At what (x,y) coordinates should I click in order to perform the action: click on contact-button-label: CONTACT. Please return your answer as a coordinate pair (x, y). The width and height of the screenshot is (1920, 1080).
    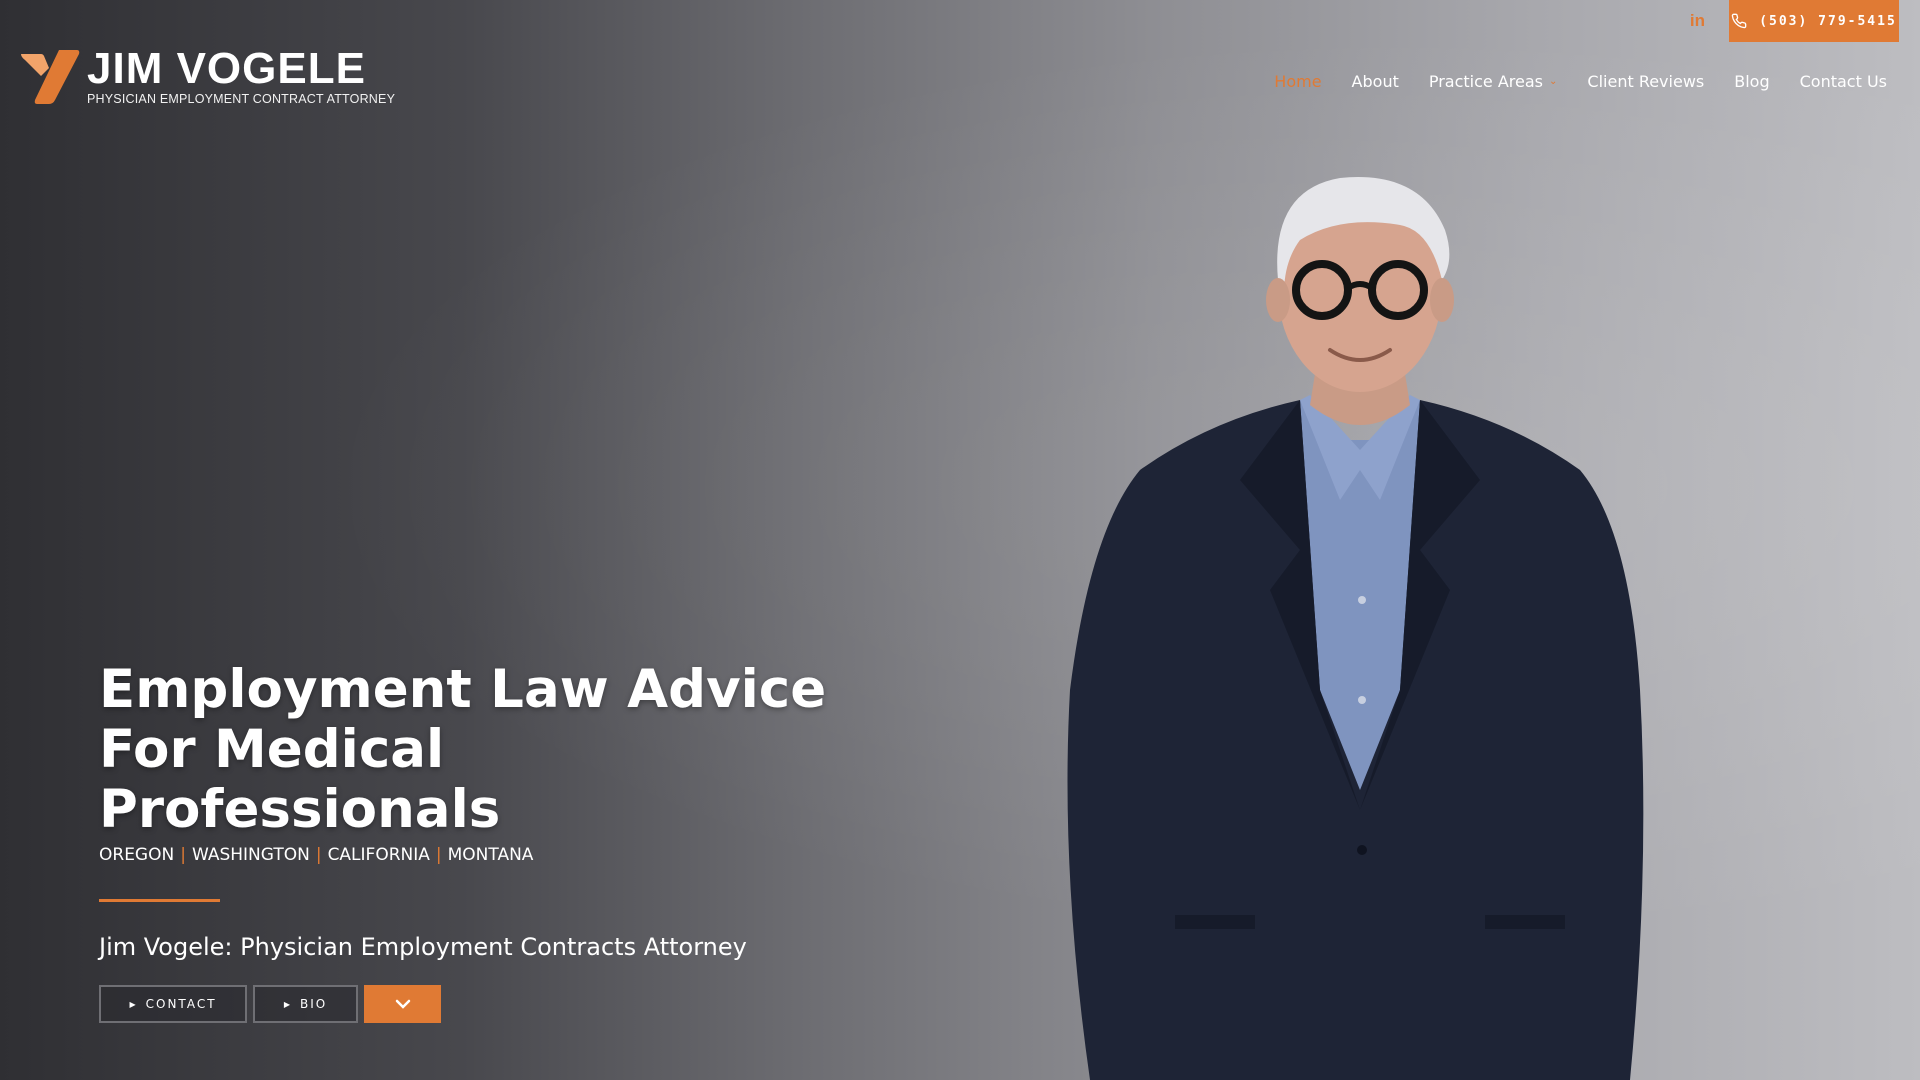
    Looking at the image, I should click on (181, 1004).